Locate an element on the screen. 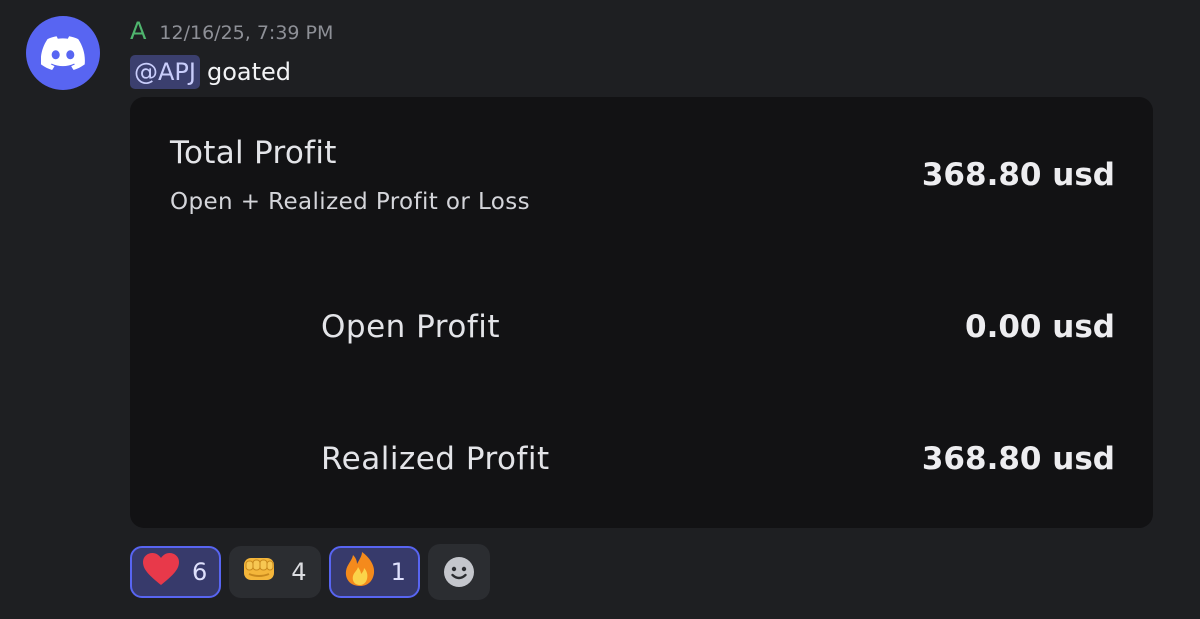 Image resolution: width=1200 pixels, height=619 pixels. reaction-count: 6 is located at coordinates (200, 572).